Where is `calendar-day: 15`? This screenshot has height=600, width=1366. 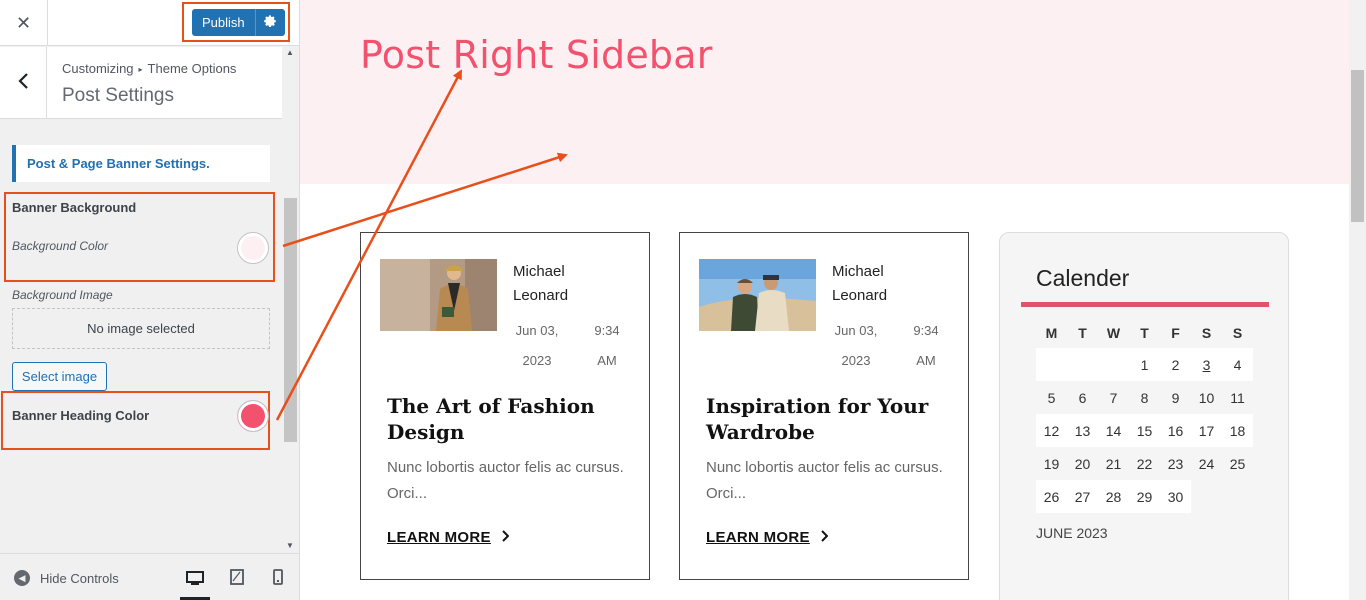 calendar-day: 15 is located at coordinates (1144, 430).